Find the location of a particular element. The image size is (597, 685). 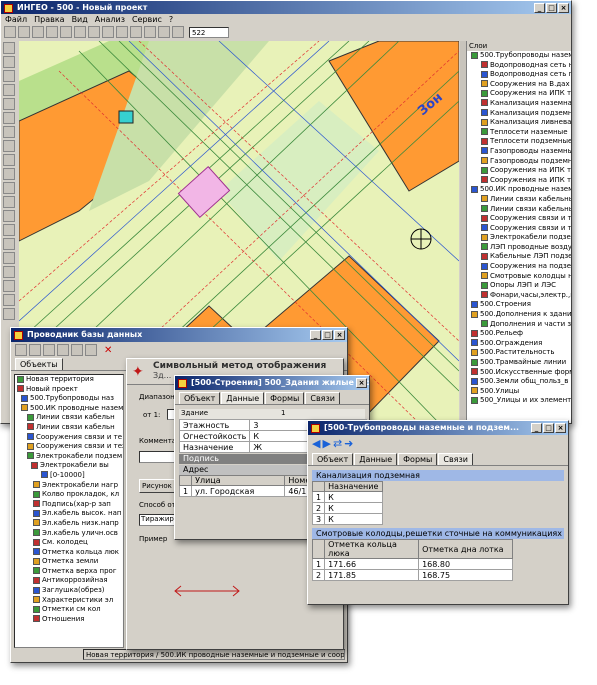

layer-item: 500.Земли общ_польз_в зас is located at coordinates (521, 382).